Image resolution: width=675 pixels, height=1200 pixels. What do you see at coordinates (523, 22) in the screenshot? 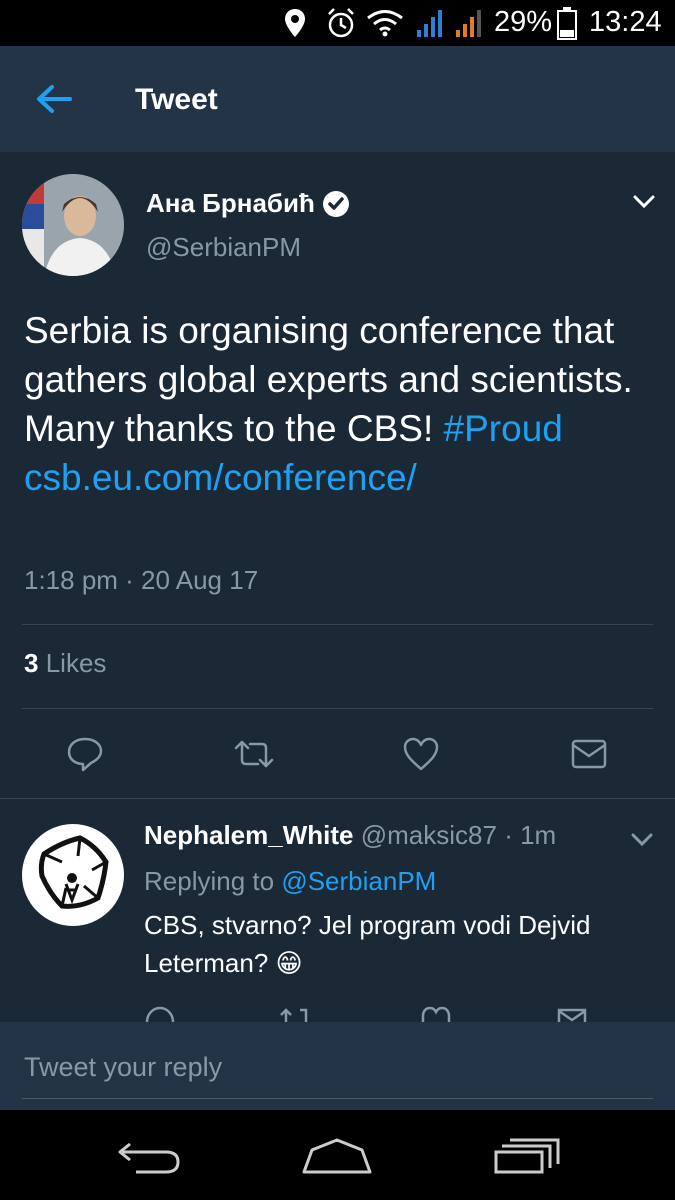
I see `battery-percent: 29%` at bounding box center [523, 22].